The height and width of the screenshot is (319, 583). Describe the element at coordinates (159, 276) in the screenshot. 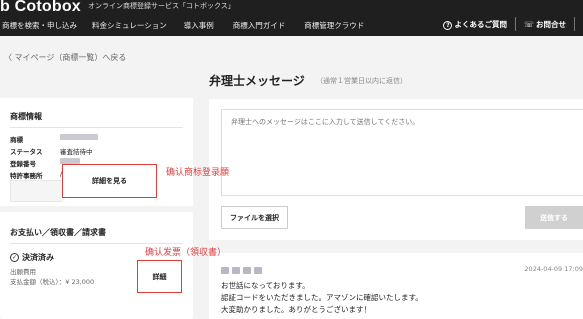

I see `payment-detail-button: 詳細` at that location.